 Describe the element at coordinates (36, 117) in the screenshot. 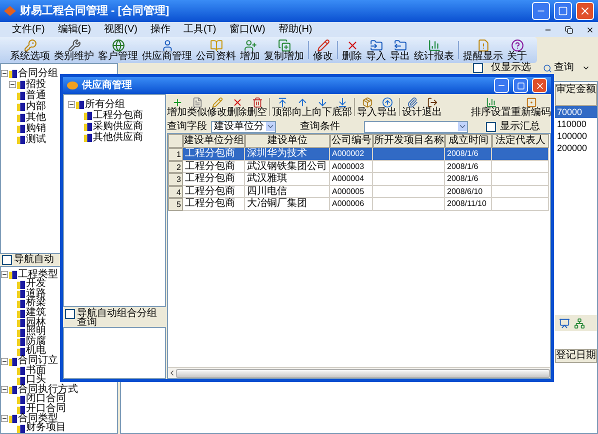

I see `tree-item: 其他` at that location.